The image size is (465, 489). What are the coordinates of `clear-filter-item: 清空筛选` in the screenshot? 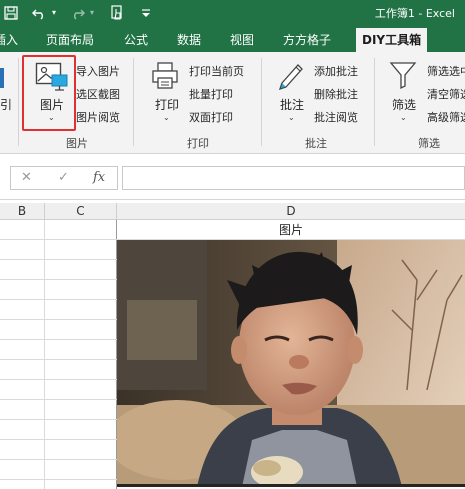 It's located at (446, 94).